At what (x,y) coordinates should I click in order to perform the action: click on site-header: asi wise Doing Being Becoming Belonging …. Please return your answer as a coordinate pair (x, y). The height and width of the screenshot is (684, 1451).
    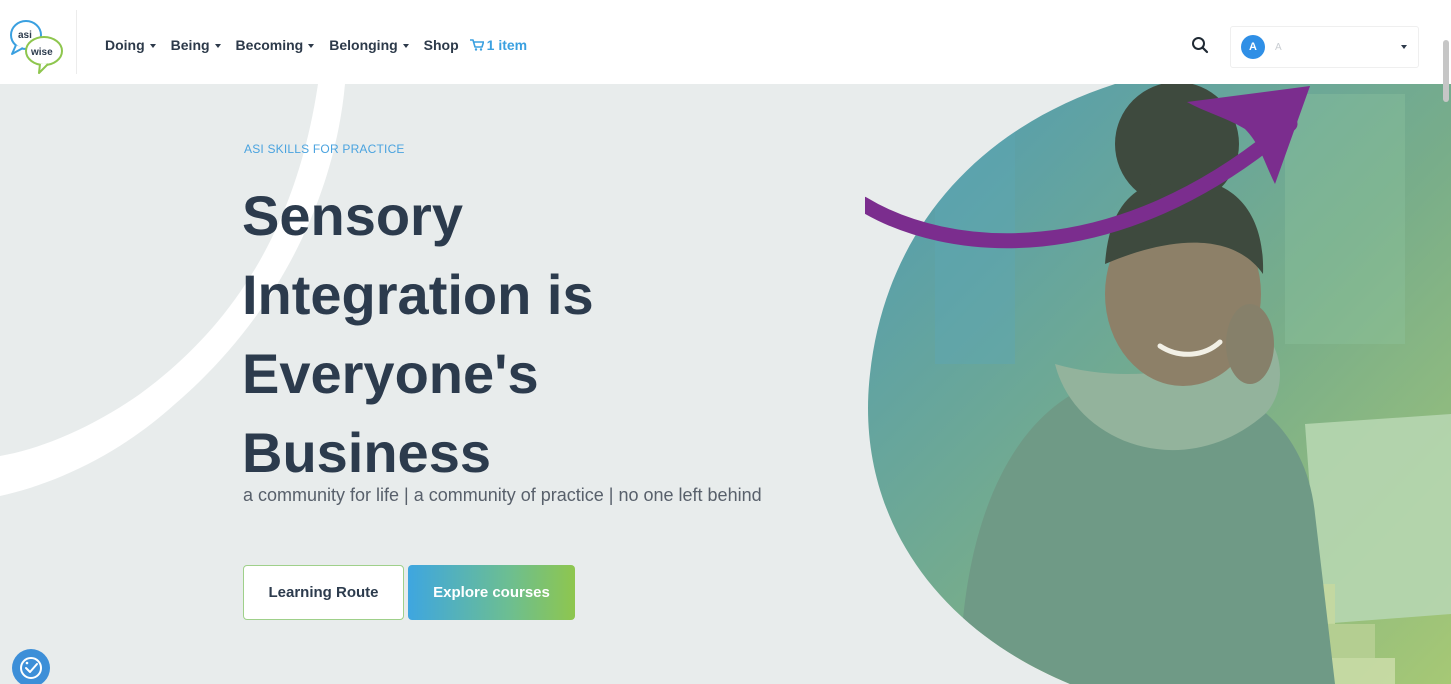
    Looking at the image, I should click on (725, 42).